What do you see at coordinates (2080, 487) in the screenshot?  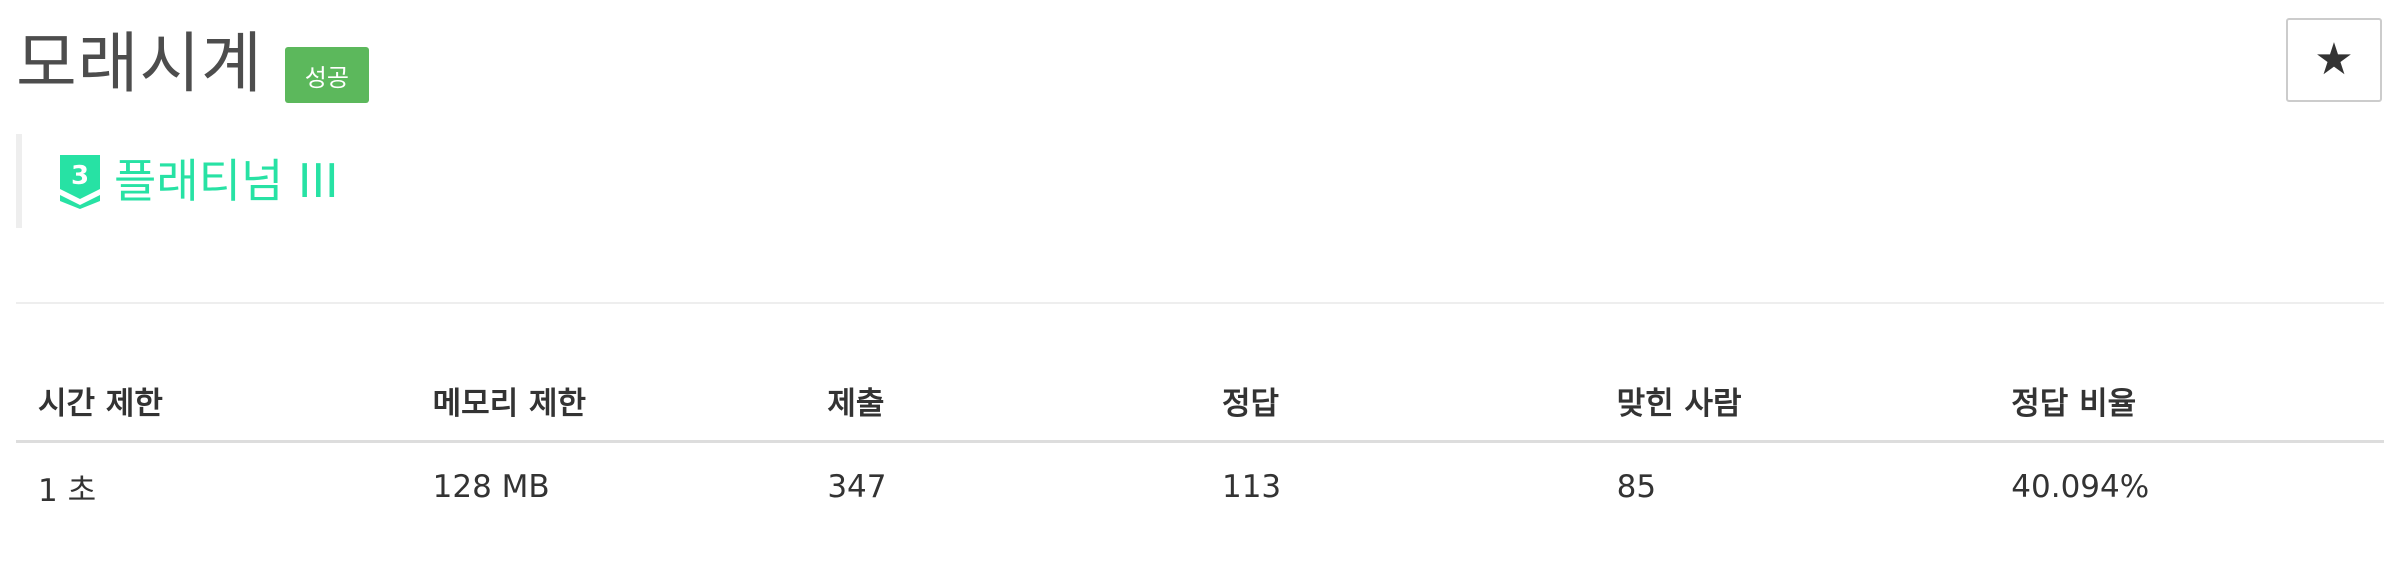 I see `accept-ratio-value: 40.094%` at bounding box center [2080, 487].